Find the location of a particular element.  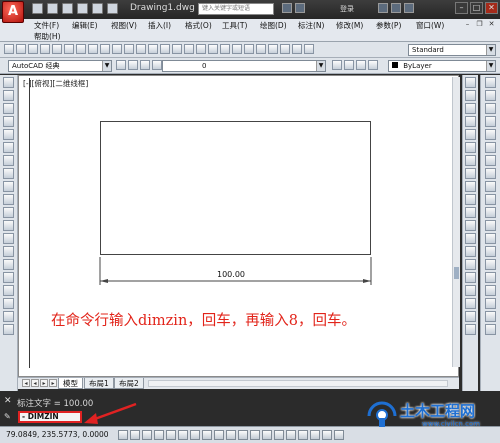

point-icon is located at coordinates (8, 251).